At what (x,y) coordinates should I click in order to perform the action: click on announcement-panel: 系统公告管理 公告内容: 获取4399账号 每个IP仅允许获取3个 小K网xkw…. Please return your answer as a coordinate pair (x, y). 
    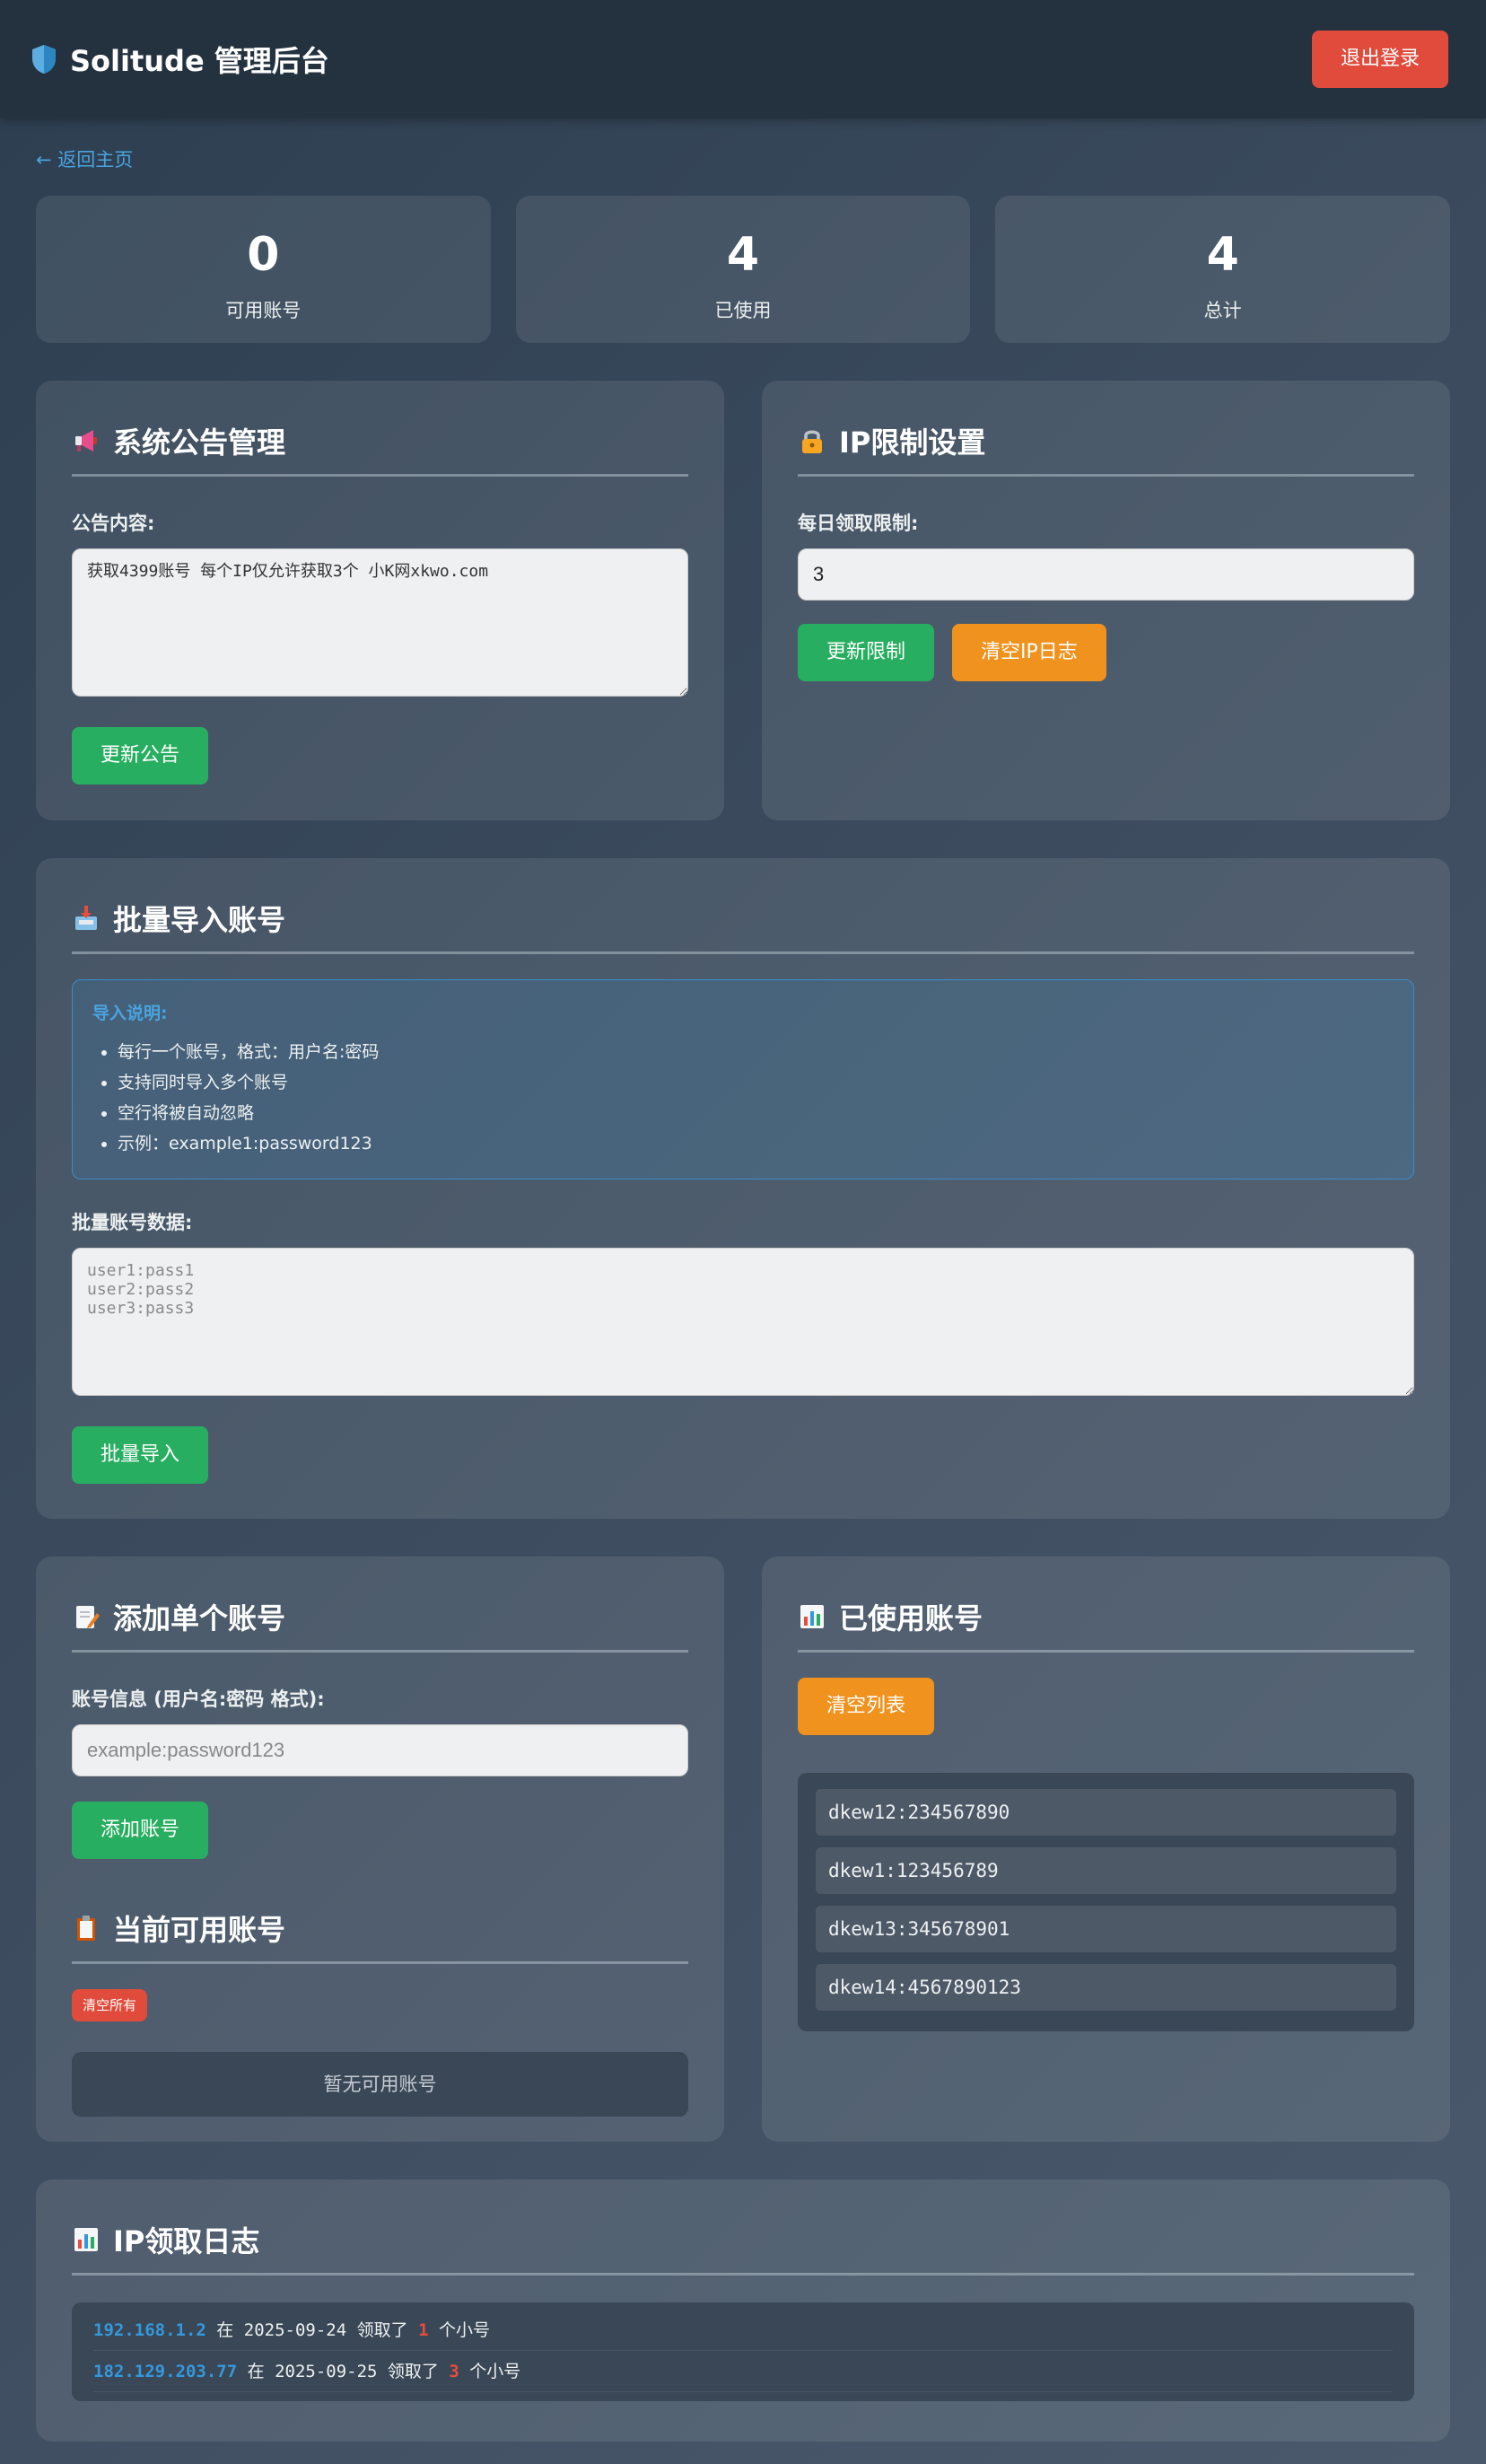
    Looking at the image, I should click on (380, 601).